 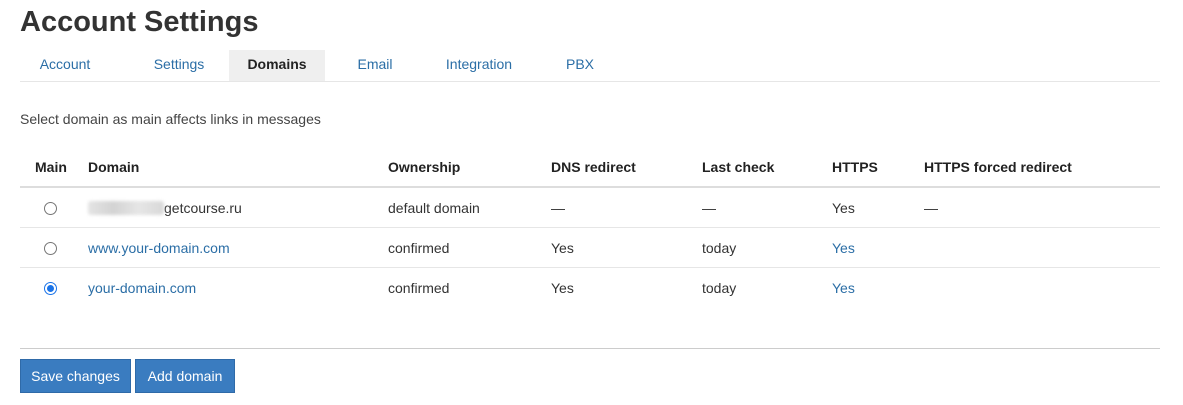 I want to click on column-header-ownership: Ownership, so click(x=424, y=167).